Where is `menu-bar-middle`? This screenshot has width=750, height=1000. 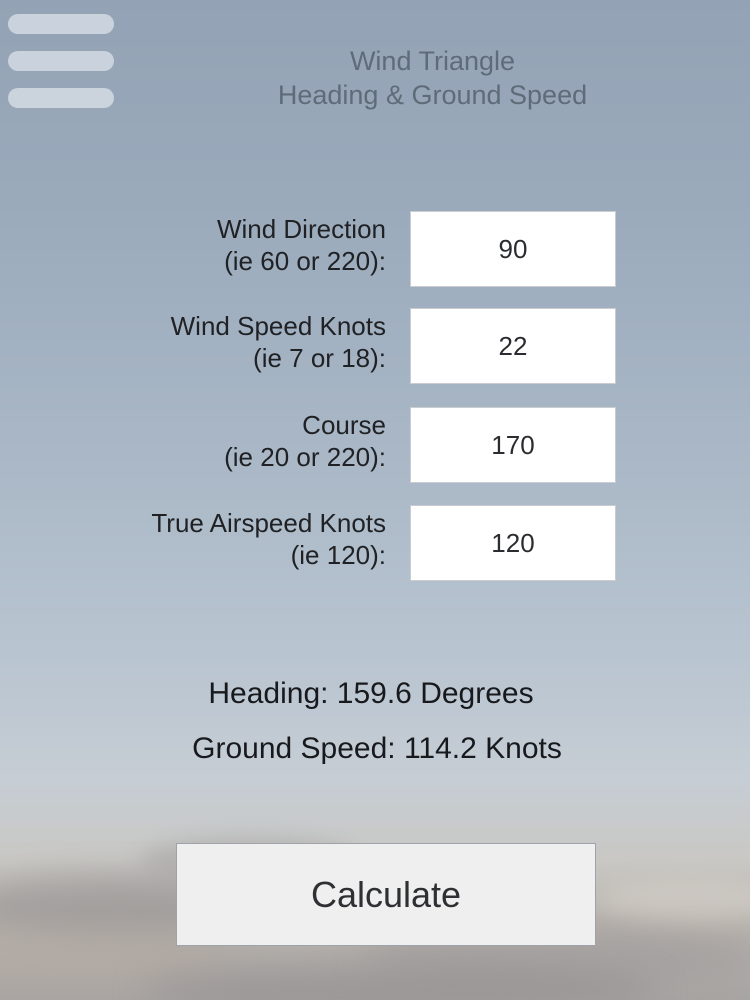
menu-bar-middle is located at coordinates (61, 61).